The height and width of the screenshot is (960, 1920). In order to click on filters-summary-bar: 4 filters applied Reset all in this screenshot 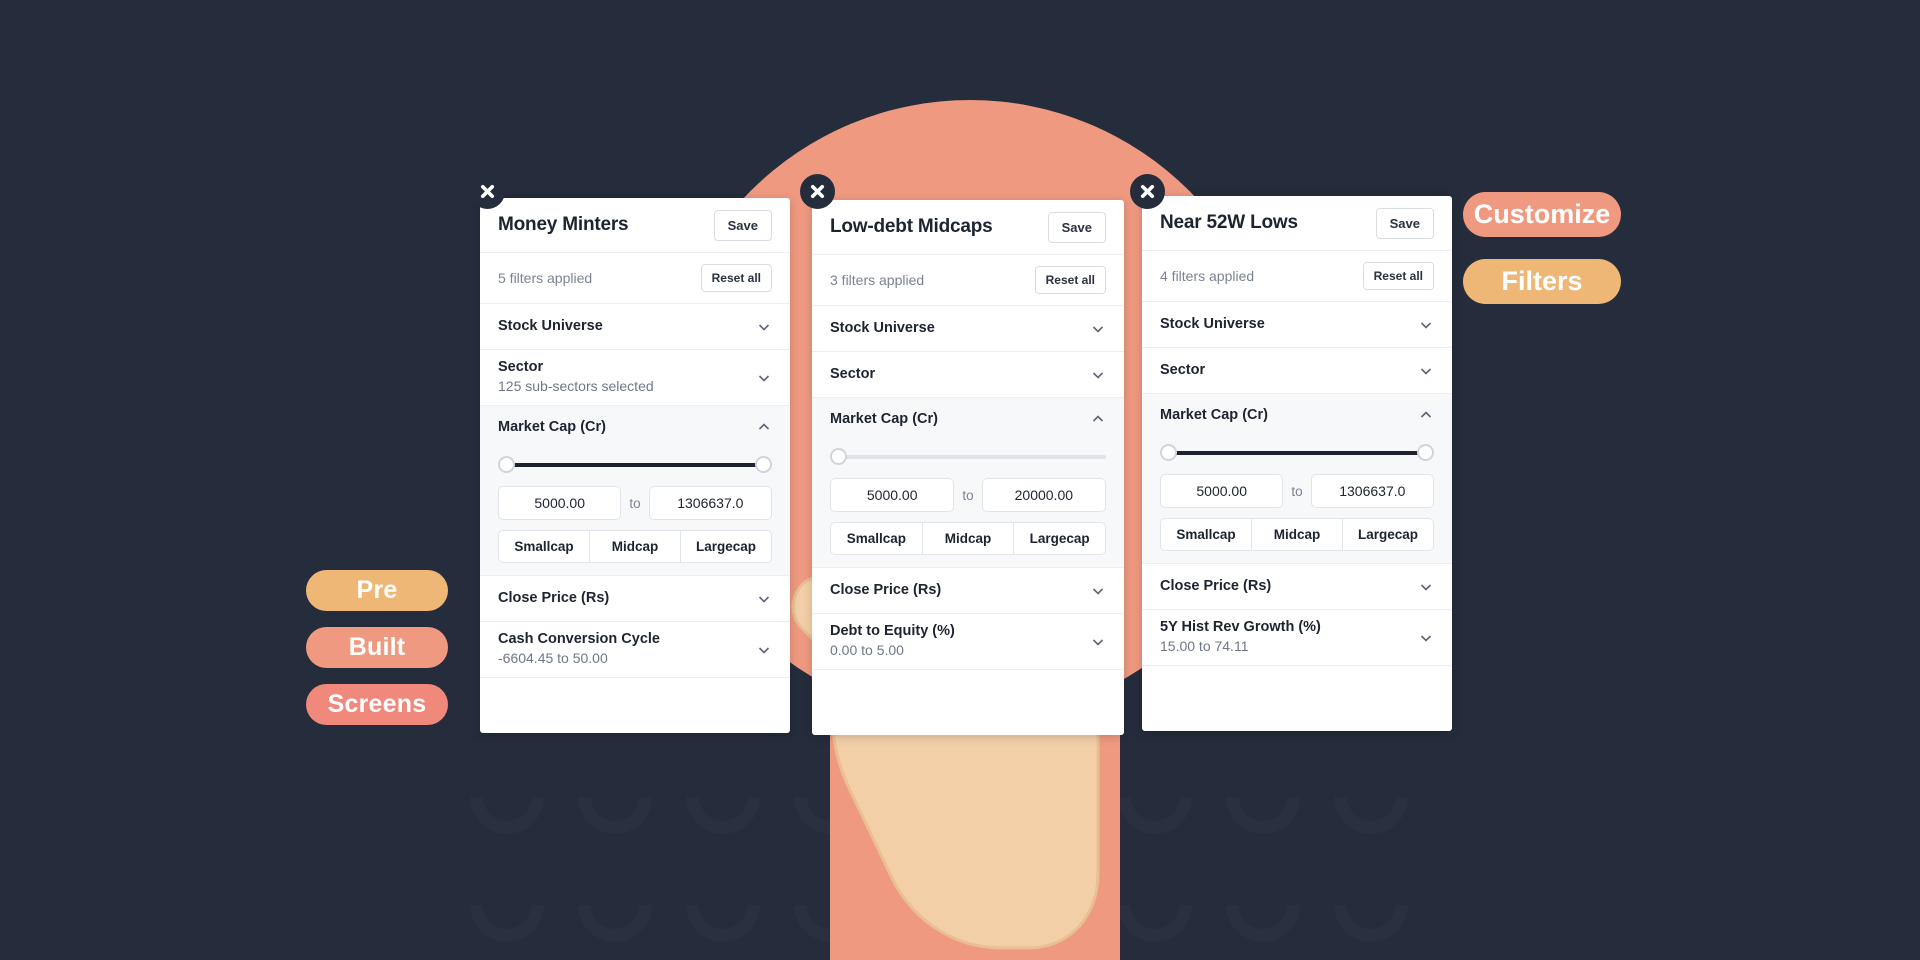, I will do `click(1297, 276)`.